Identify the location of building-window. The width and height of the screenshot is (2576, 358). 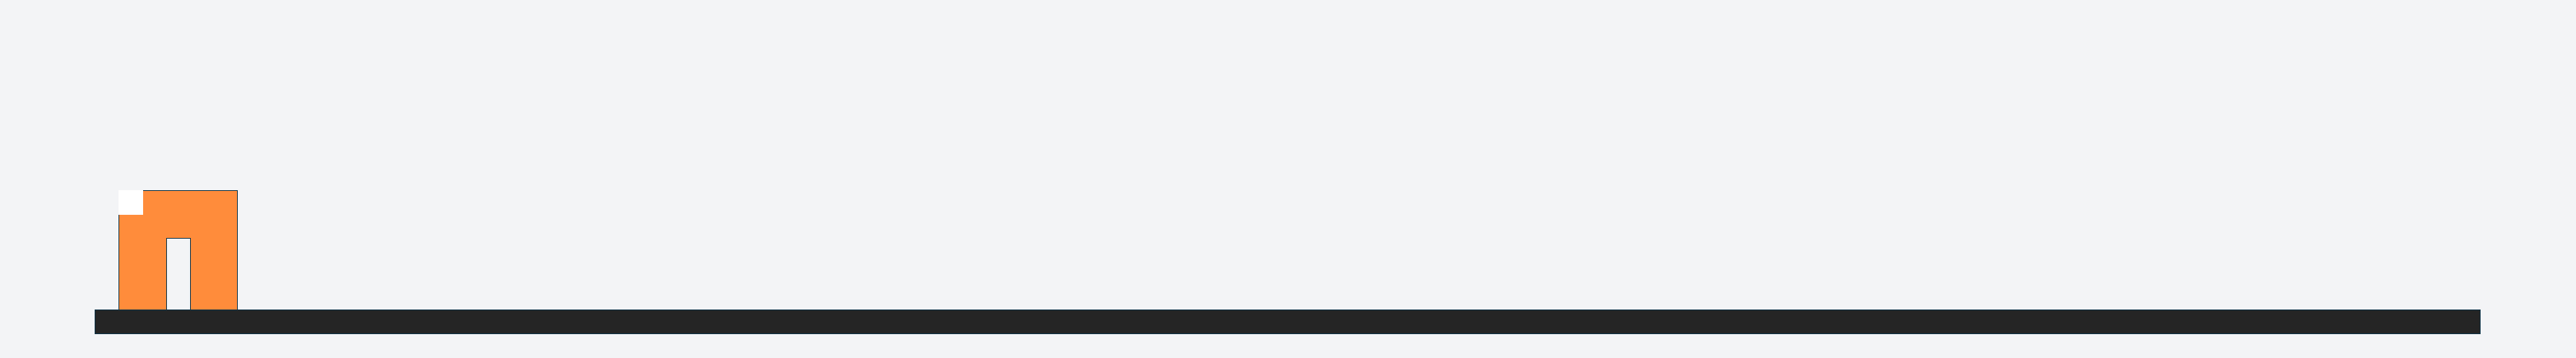
(131, 202).